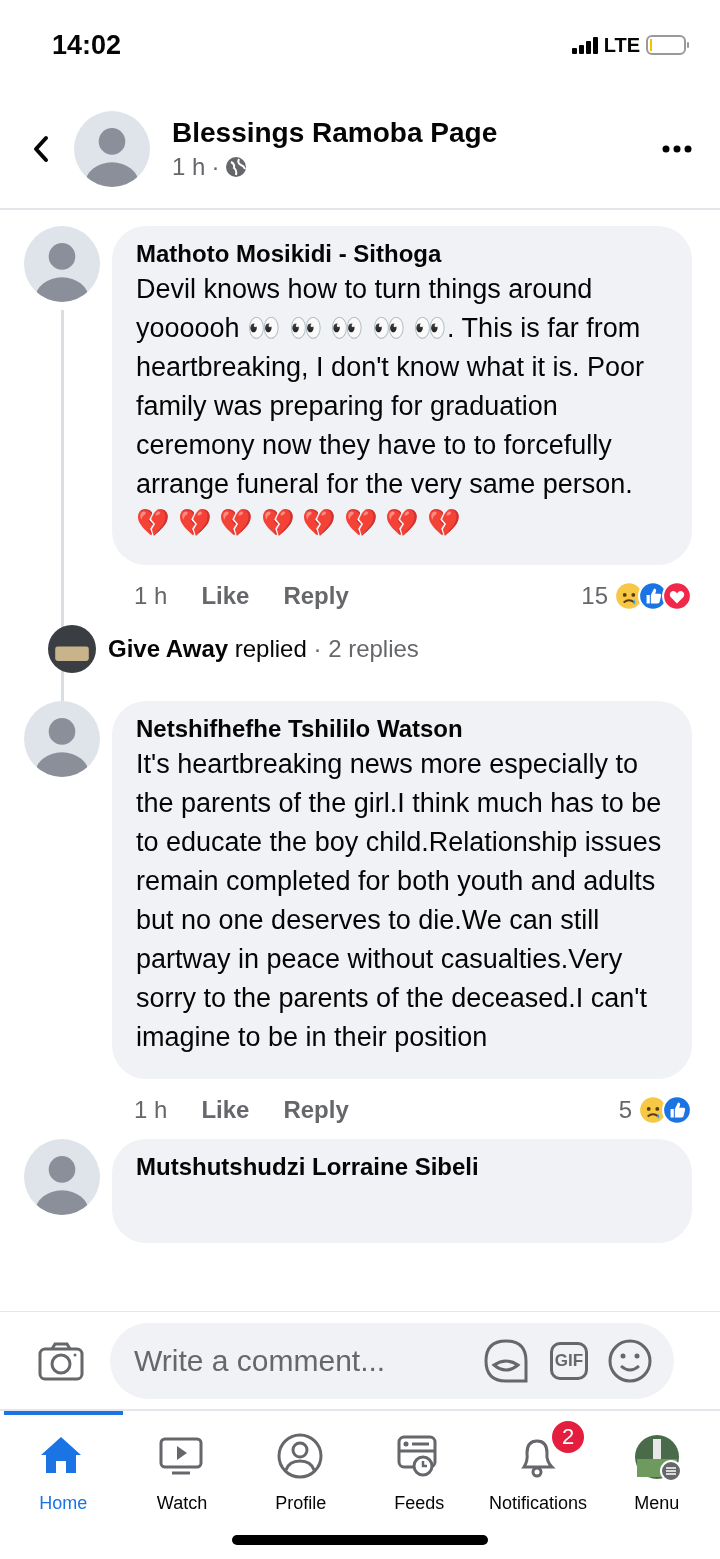 The height and width of the screenshot is (1559, 720). I want to click on camera-icon, so click(61, 1360).